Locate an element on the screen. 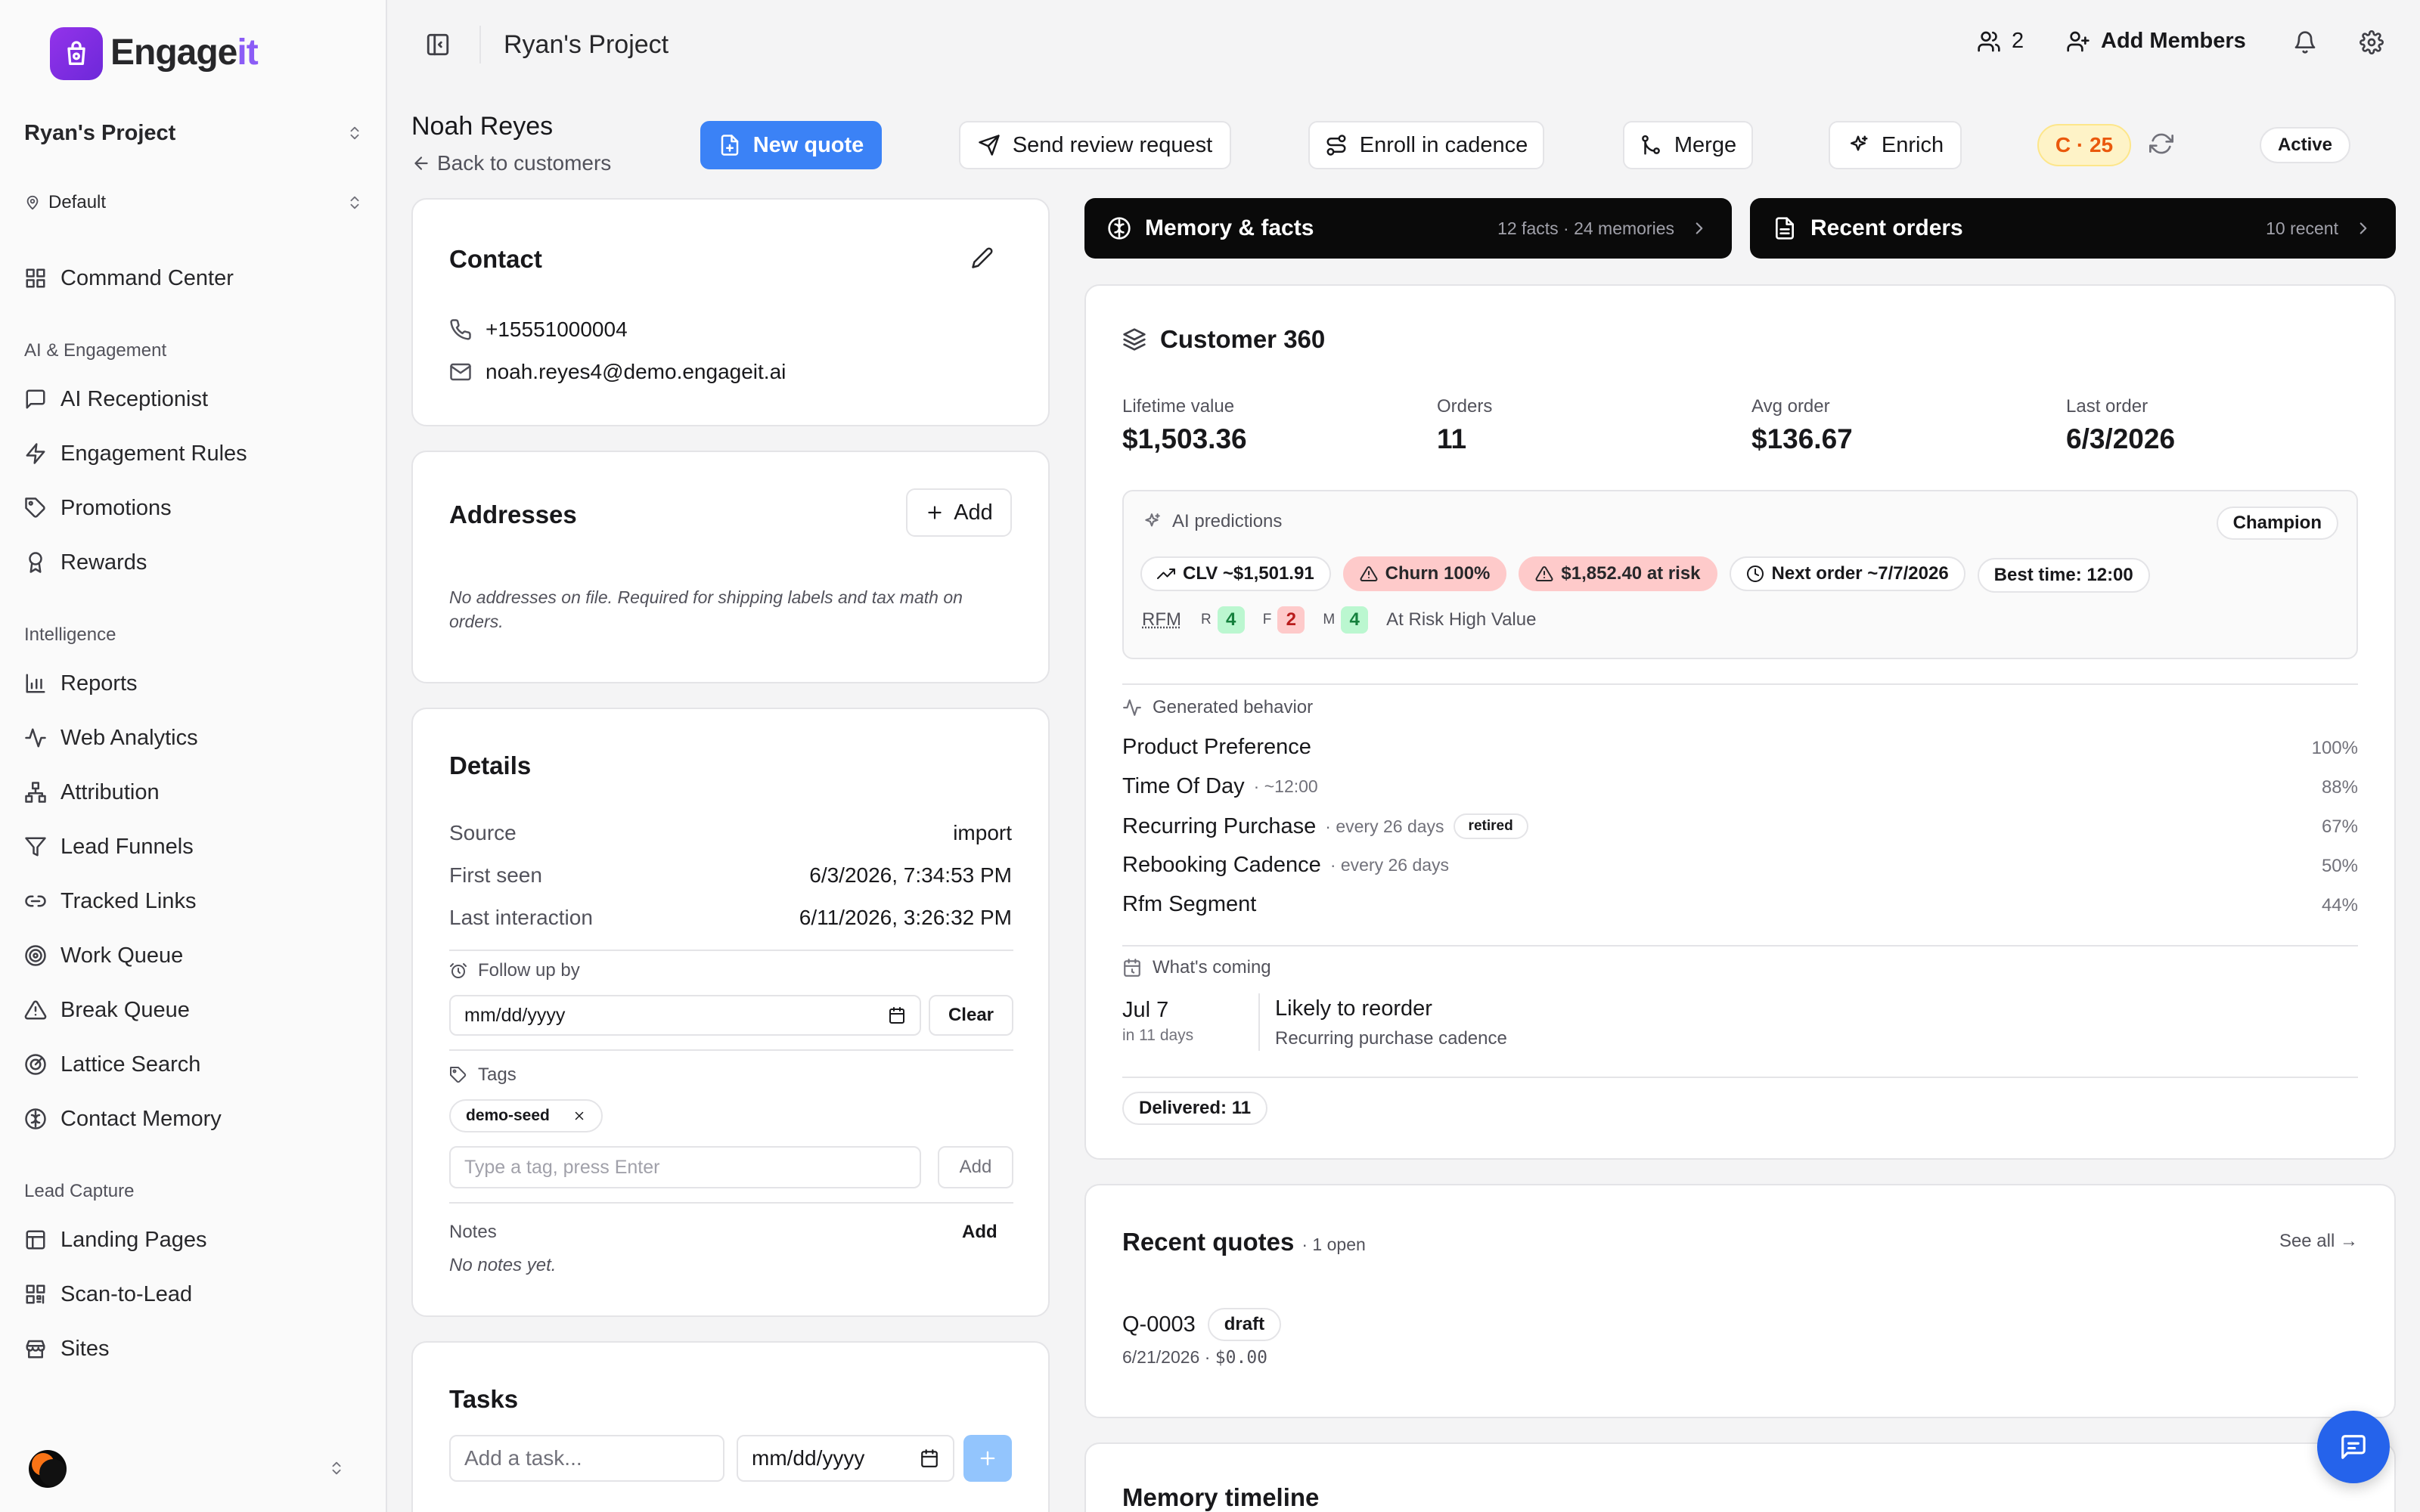 Image resolution: width=2420 pixels, height=1512 pixels. message-square-icon is located at coordinates (2353, 1447).